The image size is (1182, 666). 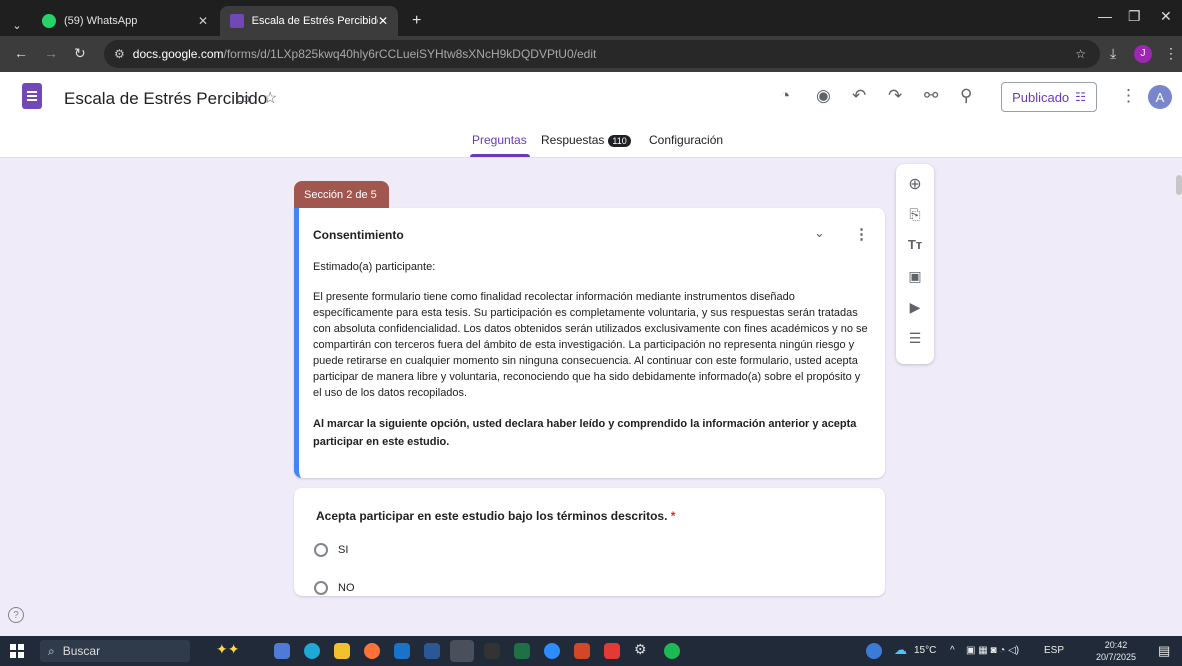 I want to click on add-question-icon: ⊕, so click(x=915, y=184).